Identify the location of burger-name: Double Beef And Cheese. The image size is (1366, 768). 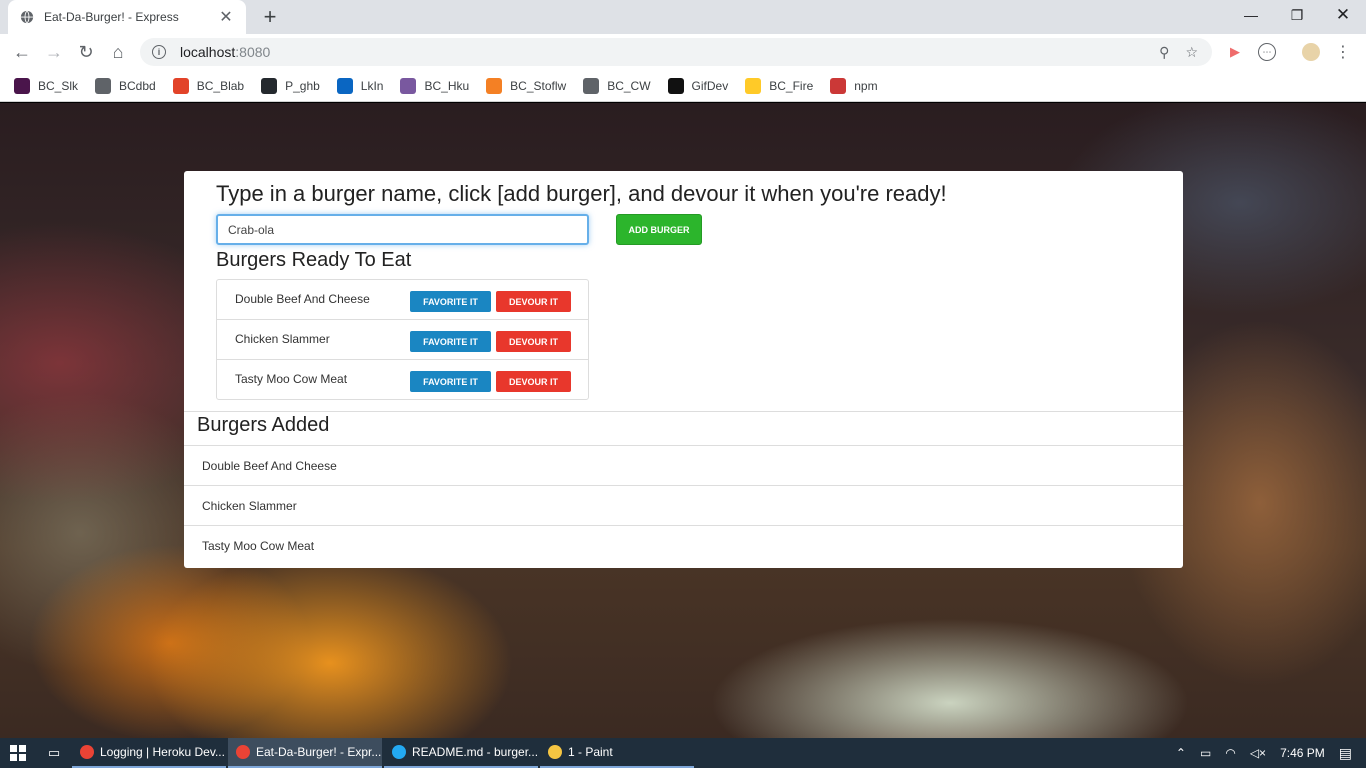
(302, 299).